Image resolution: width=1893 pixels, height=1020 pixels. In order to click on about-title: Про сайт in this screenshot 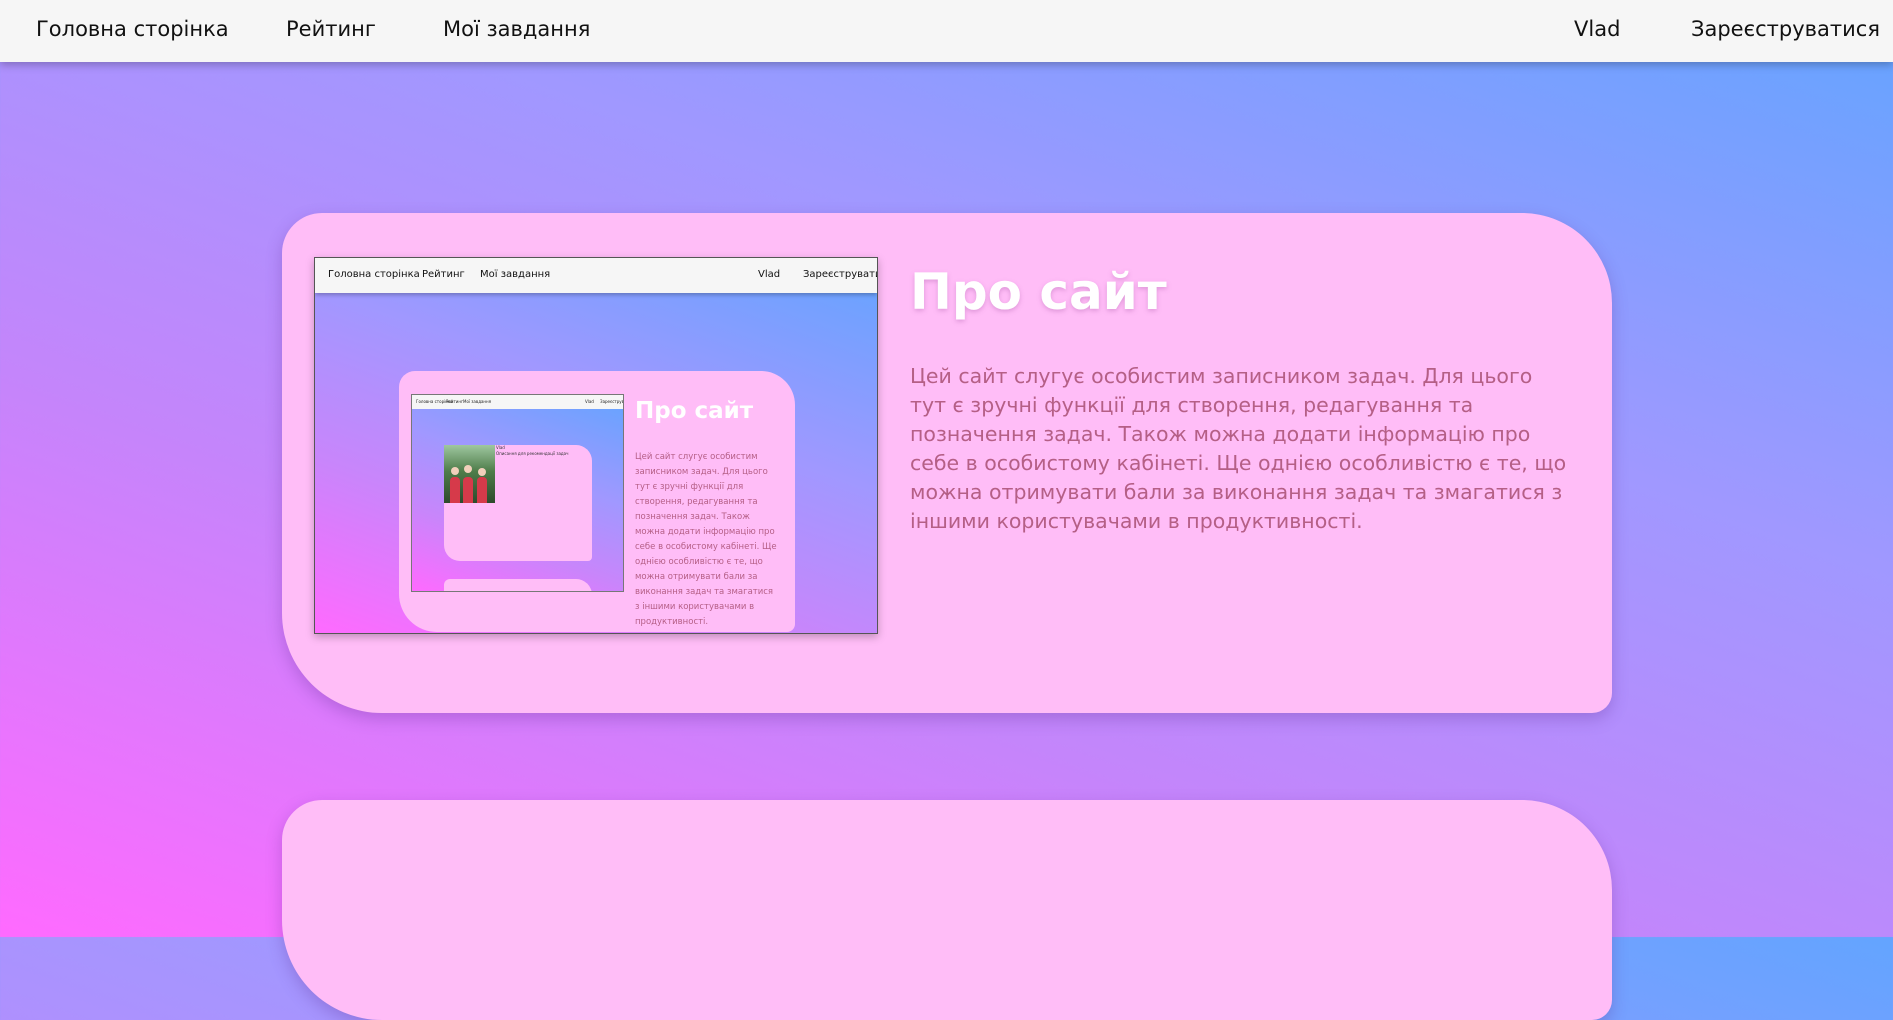, I will do `click(1038, 292)`.